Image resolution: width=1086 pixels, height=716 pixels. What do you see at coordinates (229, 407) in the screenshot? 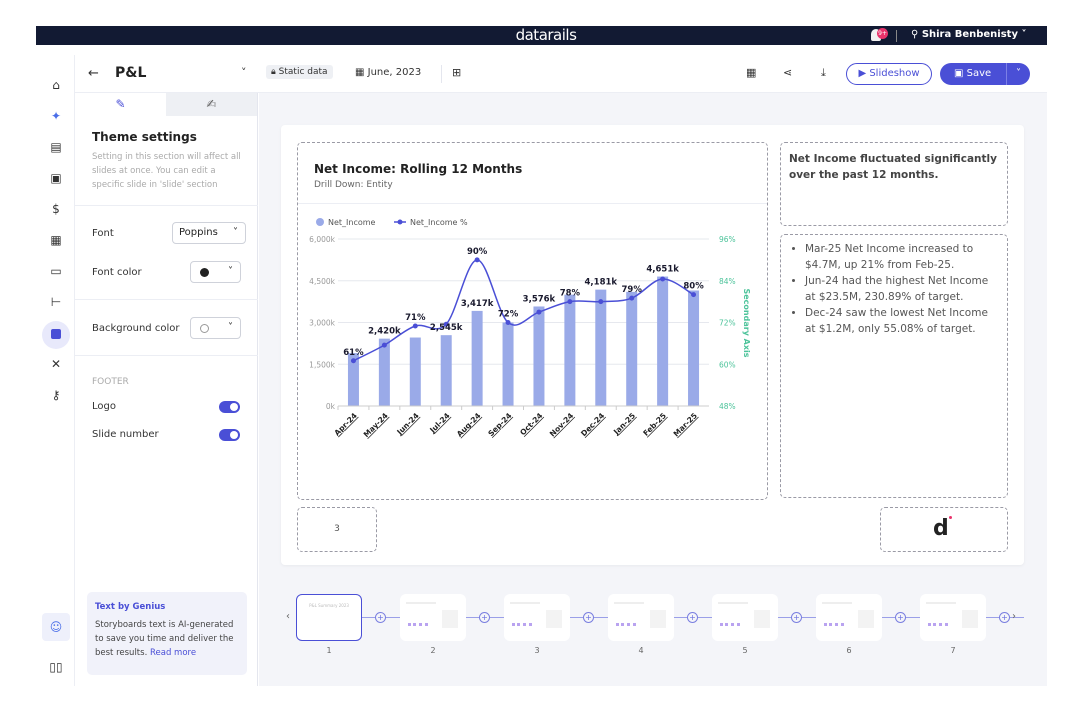
I see `logo-toggle` at bounding box center [229, 407].